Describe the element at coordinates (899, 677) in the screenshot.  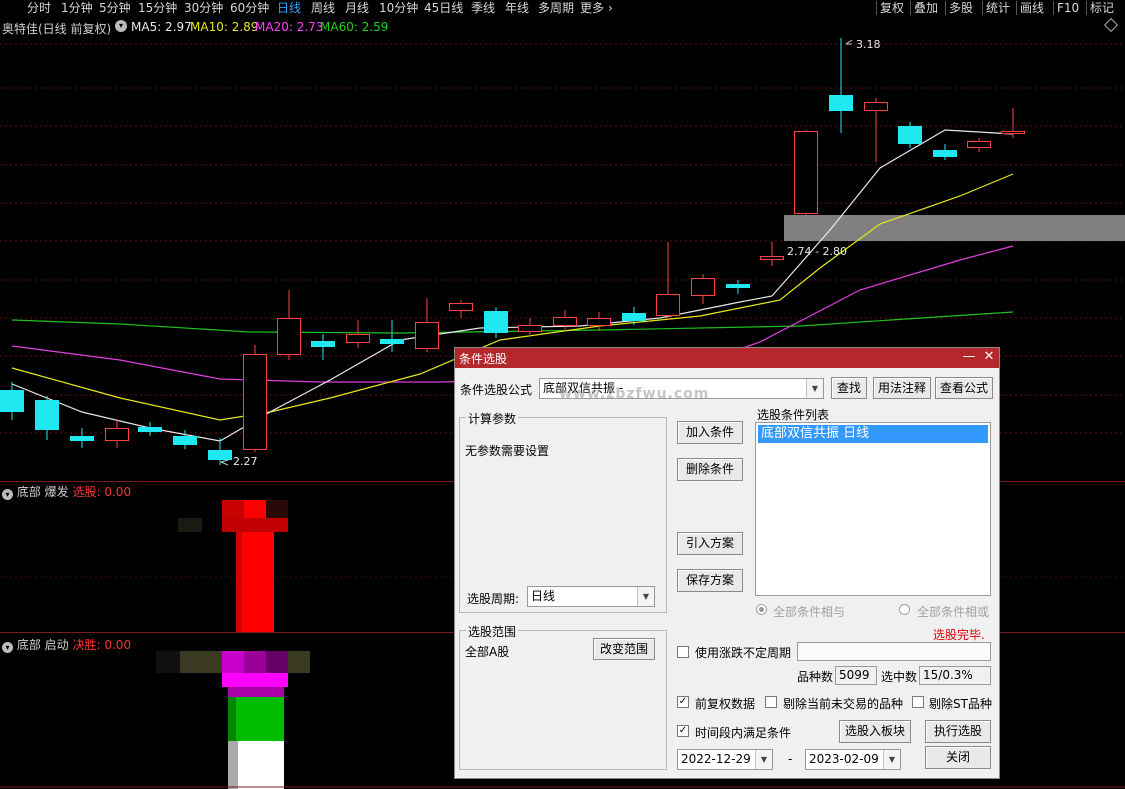
I see `selected-label: 选中数` at that location.